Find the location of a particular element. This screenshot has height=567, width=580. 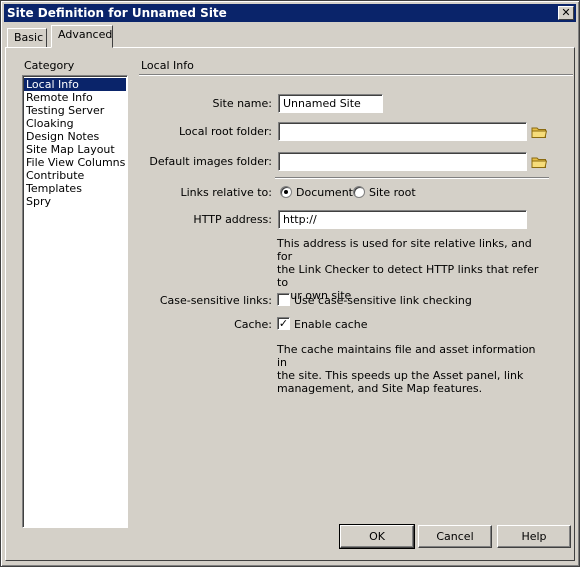

category-item-remote-info: Remote Info is located at coordinates (75, 97).